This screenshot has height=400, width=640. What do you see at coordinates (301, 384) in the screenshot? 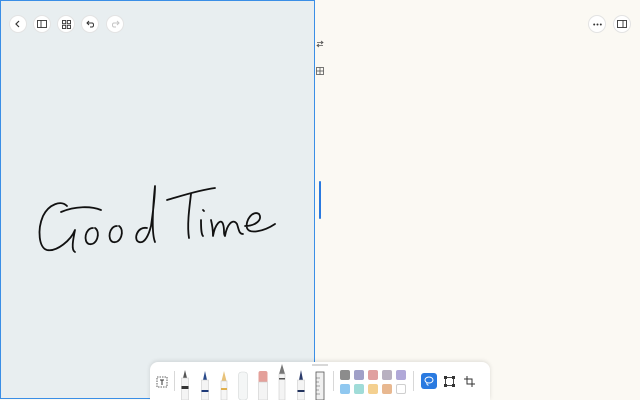
I see `fineliner-tool` at bounding box center [301, 384].